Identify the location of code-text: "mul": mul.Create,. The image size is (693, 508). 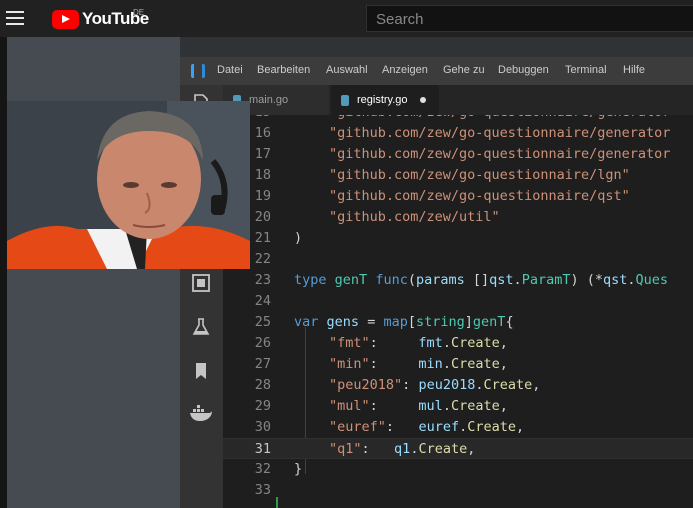
(418, 406).